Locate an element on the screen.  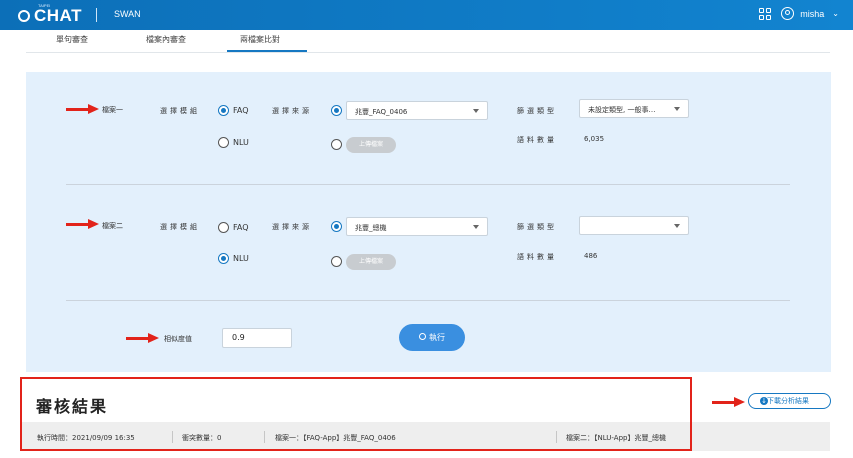
execute-button: 執行 is located at coordinates (432, 337).